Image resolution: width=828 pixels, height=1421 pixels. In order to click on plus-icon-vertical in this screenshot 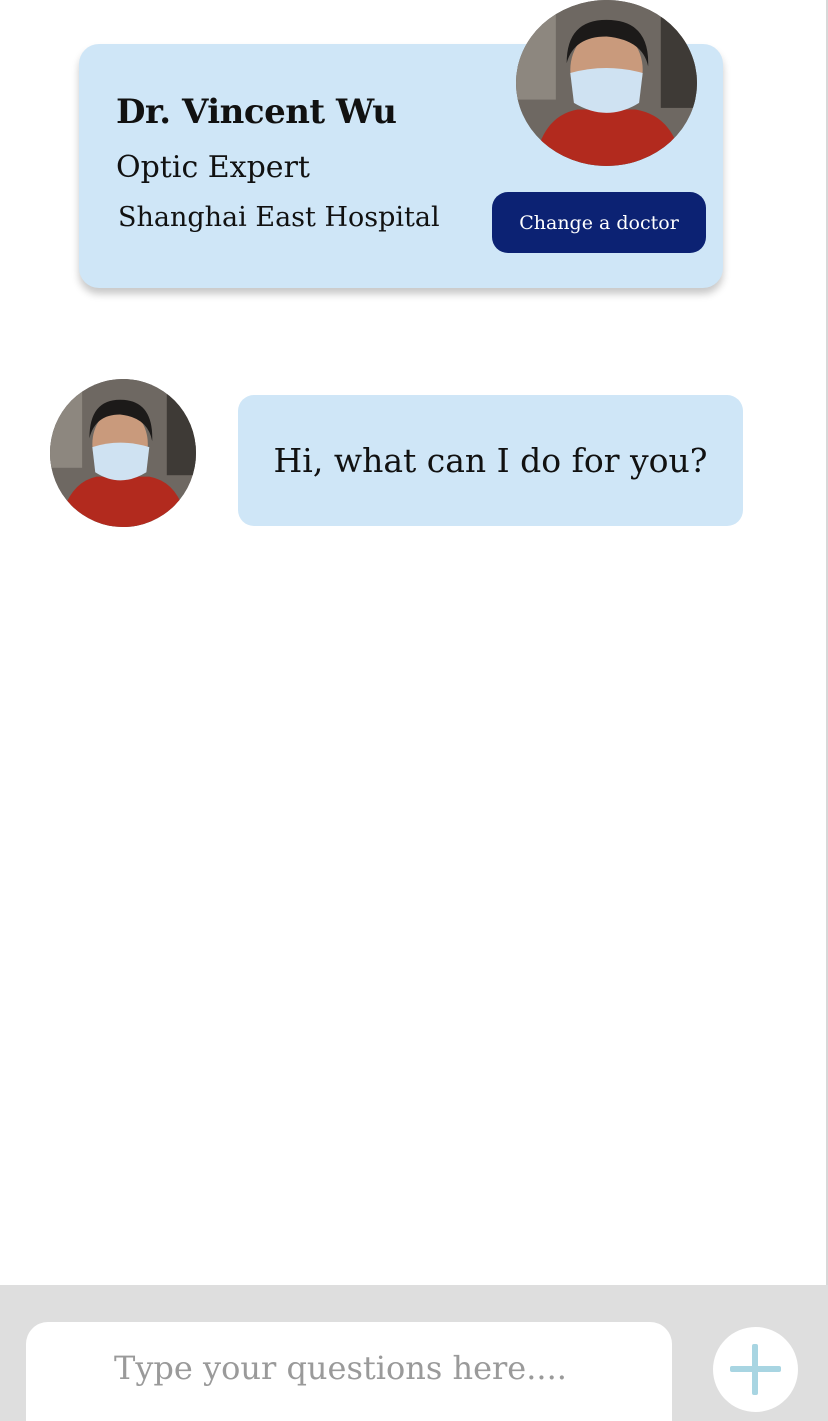, I will do `click(755, 1369)`.